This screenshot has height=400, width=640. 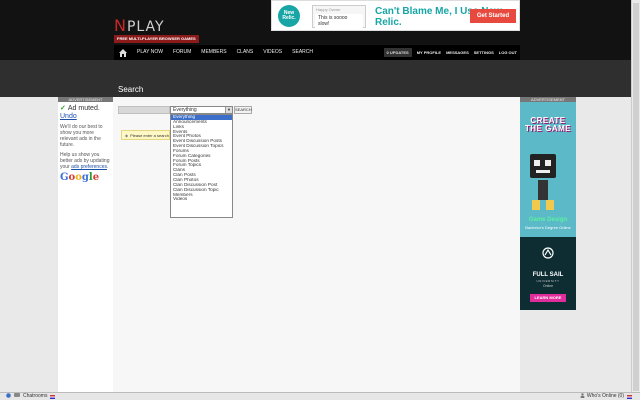 I want to click on google-letter-3: o, so click(x=78, y=177).